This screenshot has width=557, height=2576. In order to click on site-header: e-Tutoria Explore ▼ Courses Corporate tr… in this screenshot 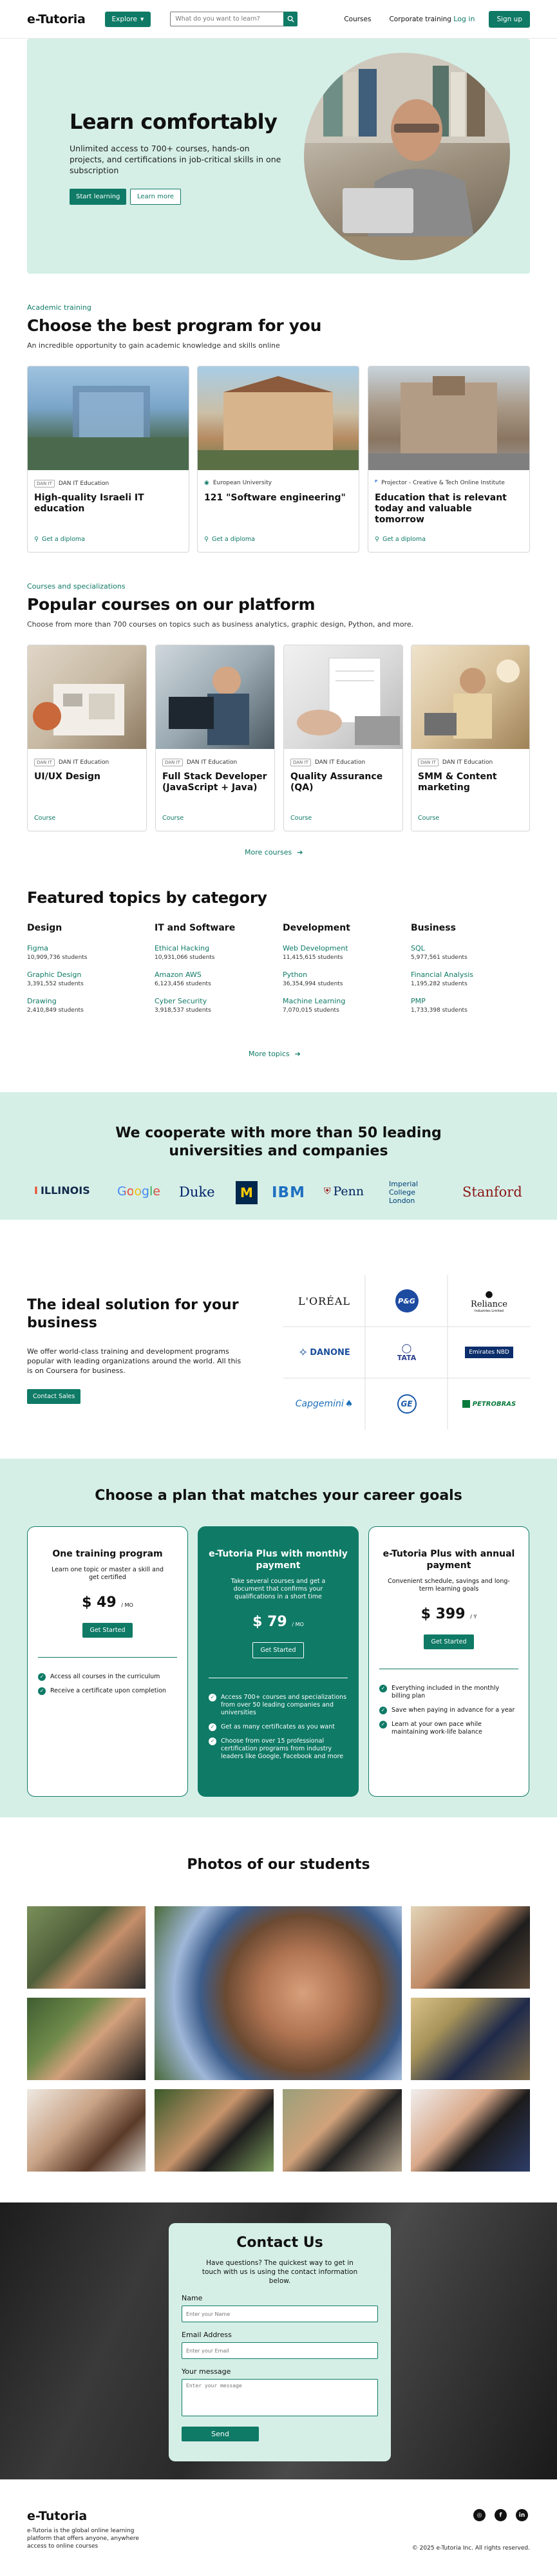, I will do `click(278, 19)`.